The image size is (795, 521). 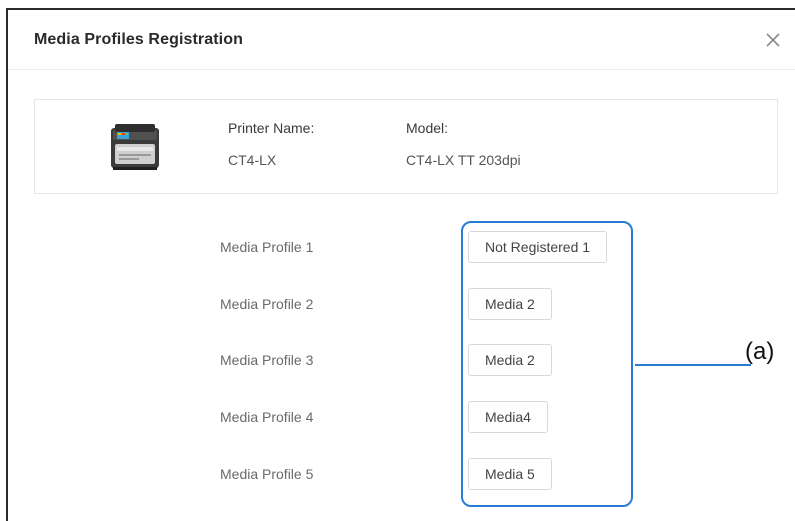 What do you see at coordinates (427, 128) in the screenshot?
I see `model-label: Model:` at bounding box center [427, 128].